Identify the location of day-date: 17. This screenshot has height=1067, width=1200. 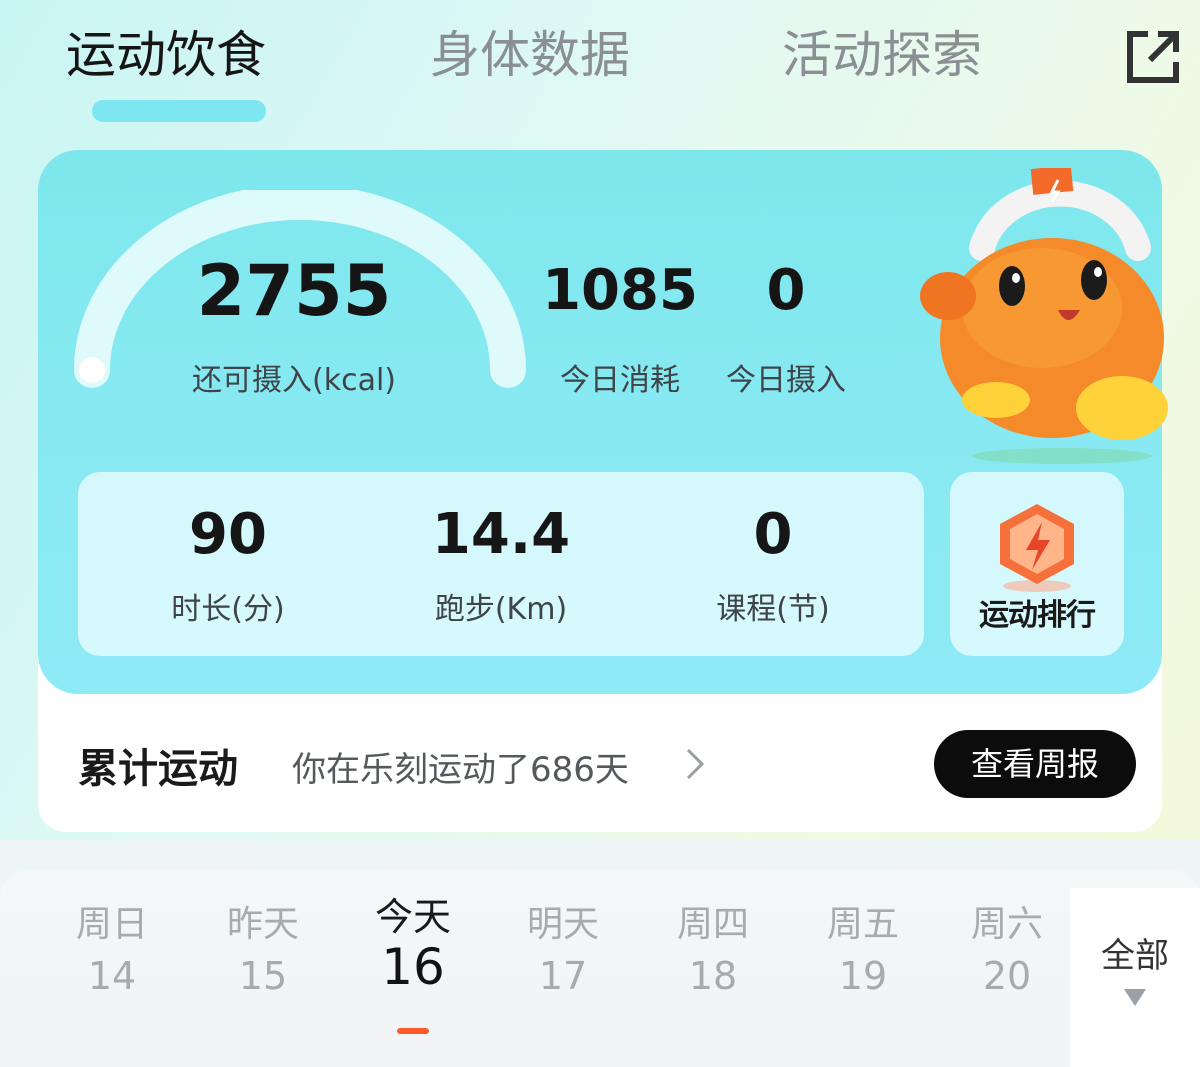
(563, 976).